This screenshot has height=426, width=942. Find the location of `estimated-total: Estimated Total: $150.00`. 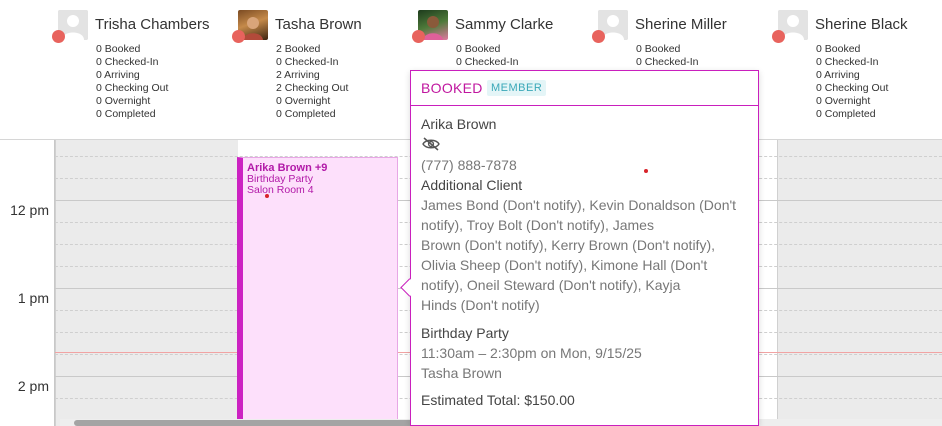

estimated-total: Estimated Total: $150.00 is located at coordinates (498, 400).